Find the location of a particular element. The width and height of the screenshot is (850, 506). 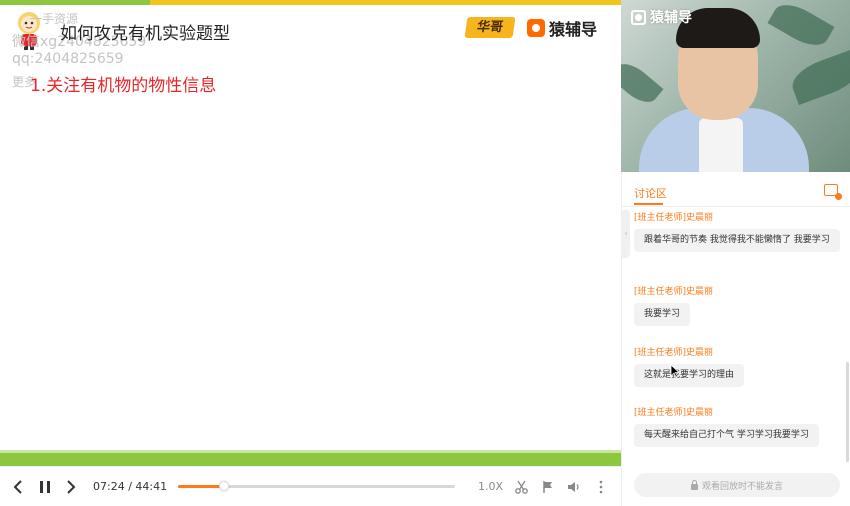

progress-fill is located at coordinates (201, 486).